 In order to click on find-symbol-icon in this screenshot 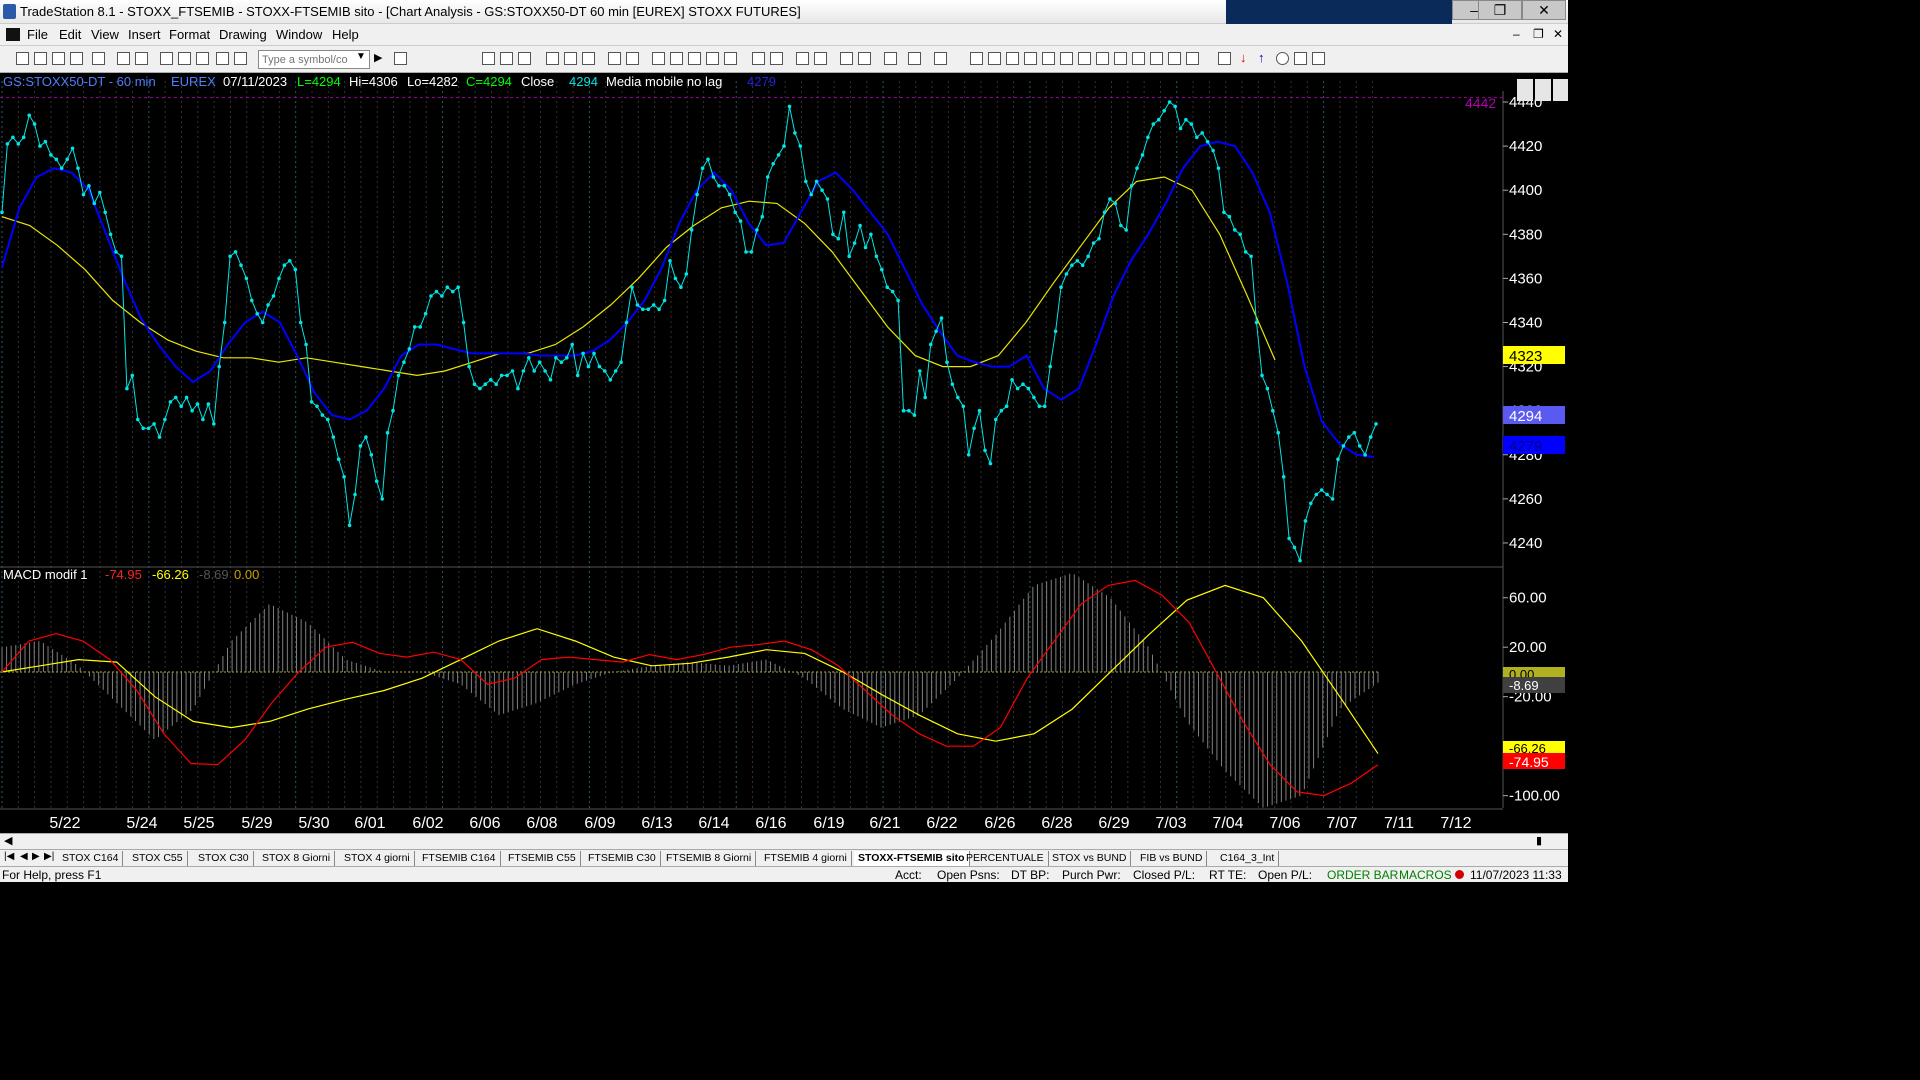, I will do `click(400, 58)`.